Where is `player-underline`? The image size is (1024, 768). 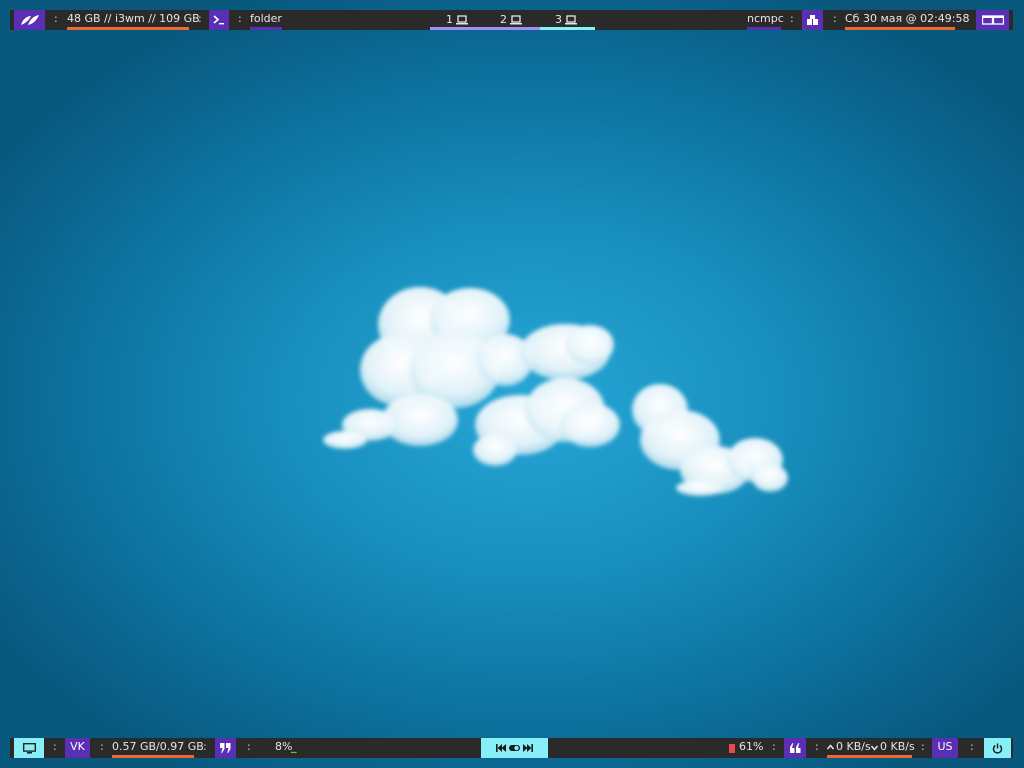
player-underline is located at coordinates (764, 28).